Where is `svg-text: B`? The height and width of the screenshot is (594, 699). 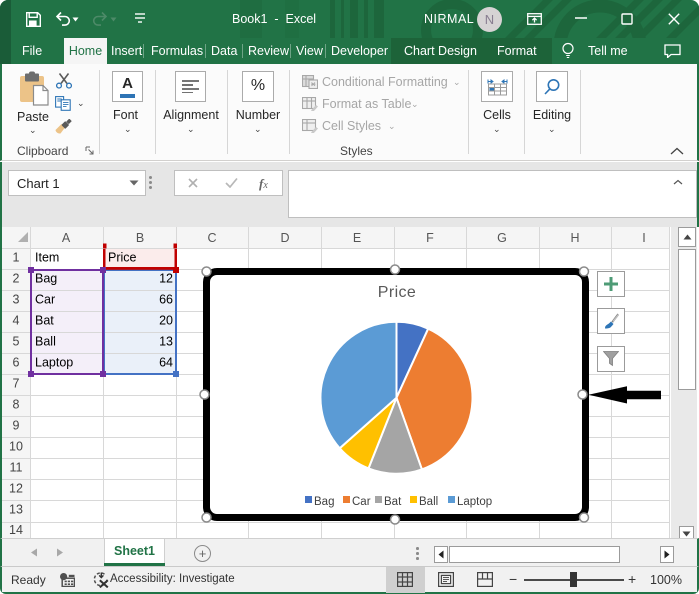
svg-text: B is located at coordinates (140, 238).